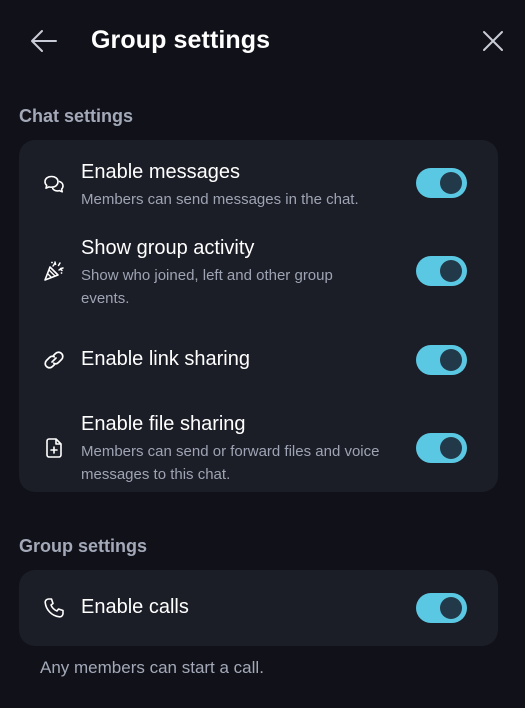 This screenshot has width=525, height=708. Describe the element at coordinates (152, 667) in the screenshot. I see `calls-footnote: Any members can start a call.` at that location.